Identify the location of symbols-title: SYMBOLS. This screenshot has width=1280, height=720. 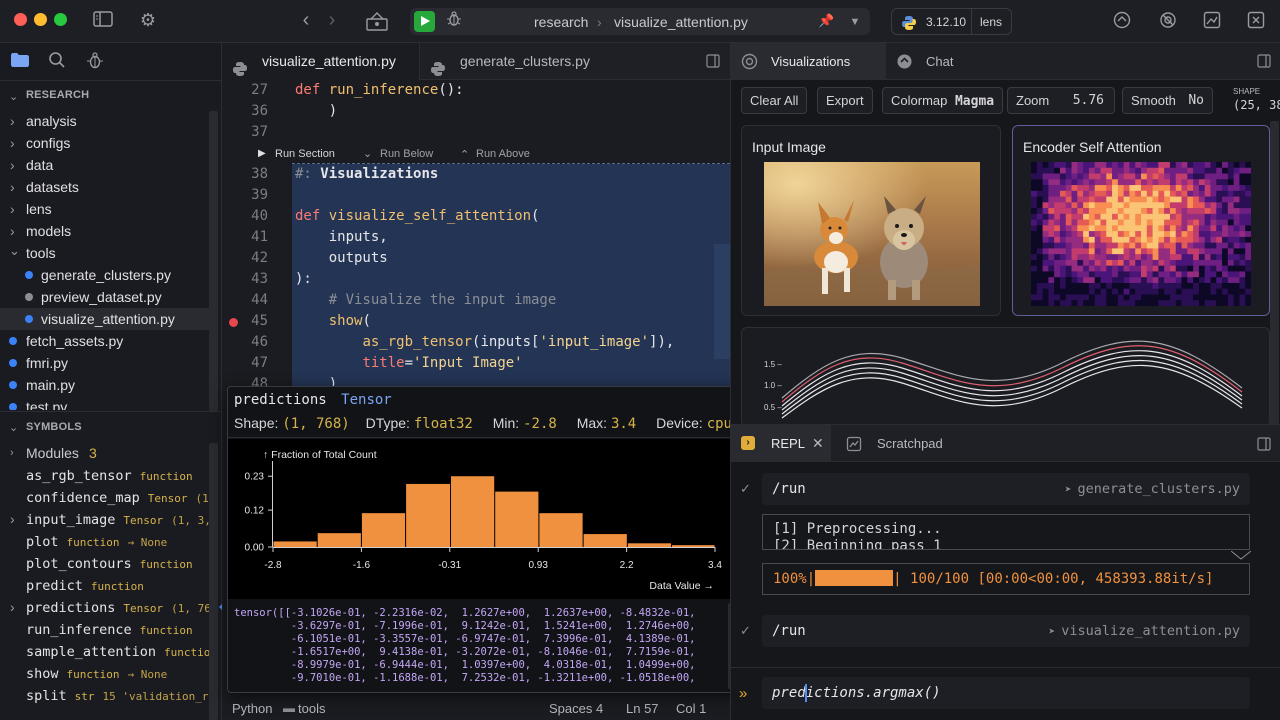
(54, 427).